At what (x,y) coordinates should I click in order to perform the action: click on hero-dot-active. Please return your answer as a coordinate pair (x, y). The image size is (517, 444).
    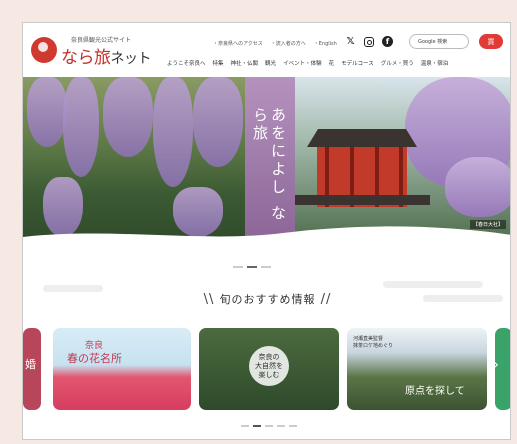
    Looking at the image, I should click on (252, 267).